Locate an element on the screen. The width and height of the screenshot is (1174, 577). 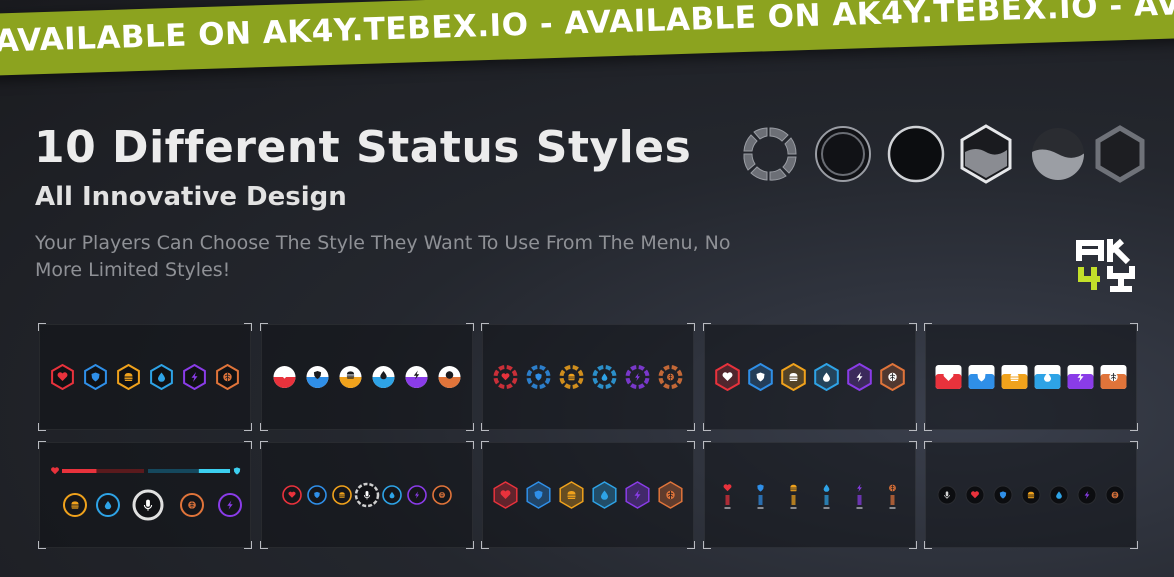
preview-outline-ring is located at coordinates (916, 154).